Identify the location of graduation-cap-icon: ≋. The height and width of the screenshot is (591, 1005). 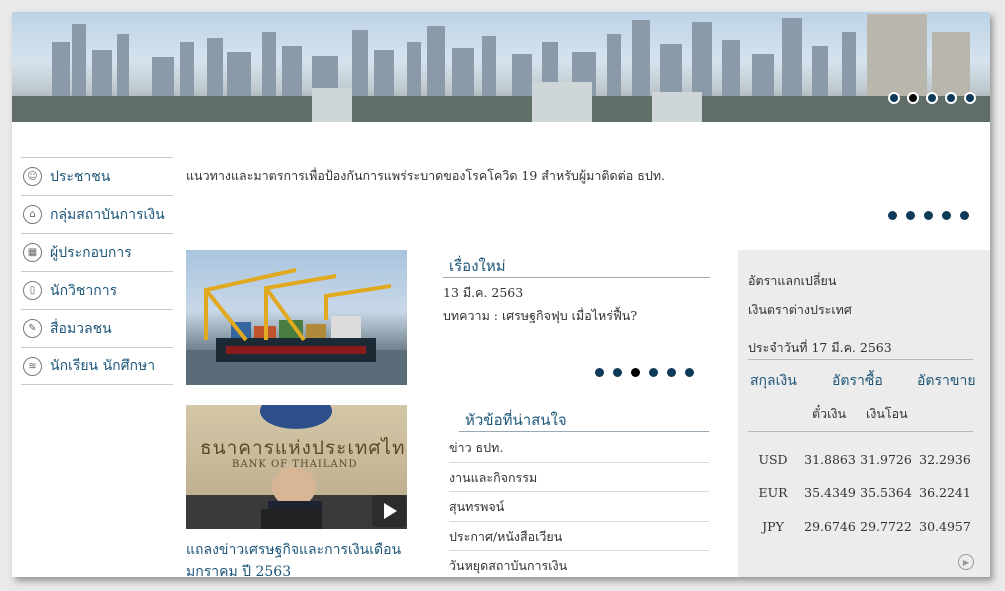
(32, 366).